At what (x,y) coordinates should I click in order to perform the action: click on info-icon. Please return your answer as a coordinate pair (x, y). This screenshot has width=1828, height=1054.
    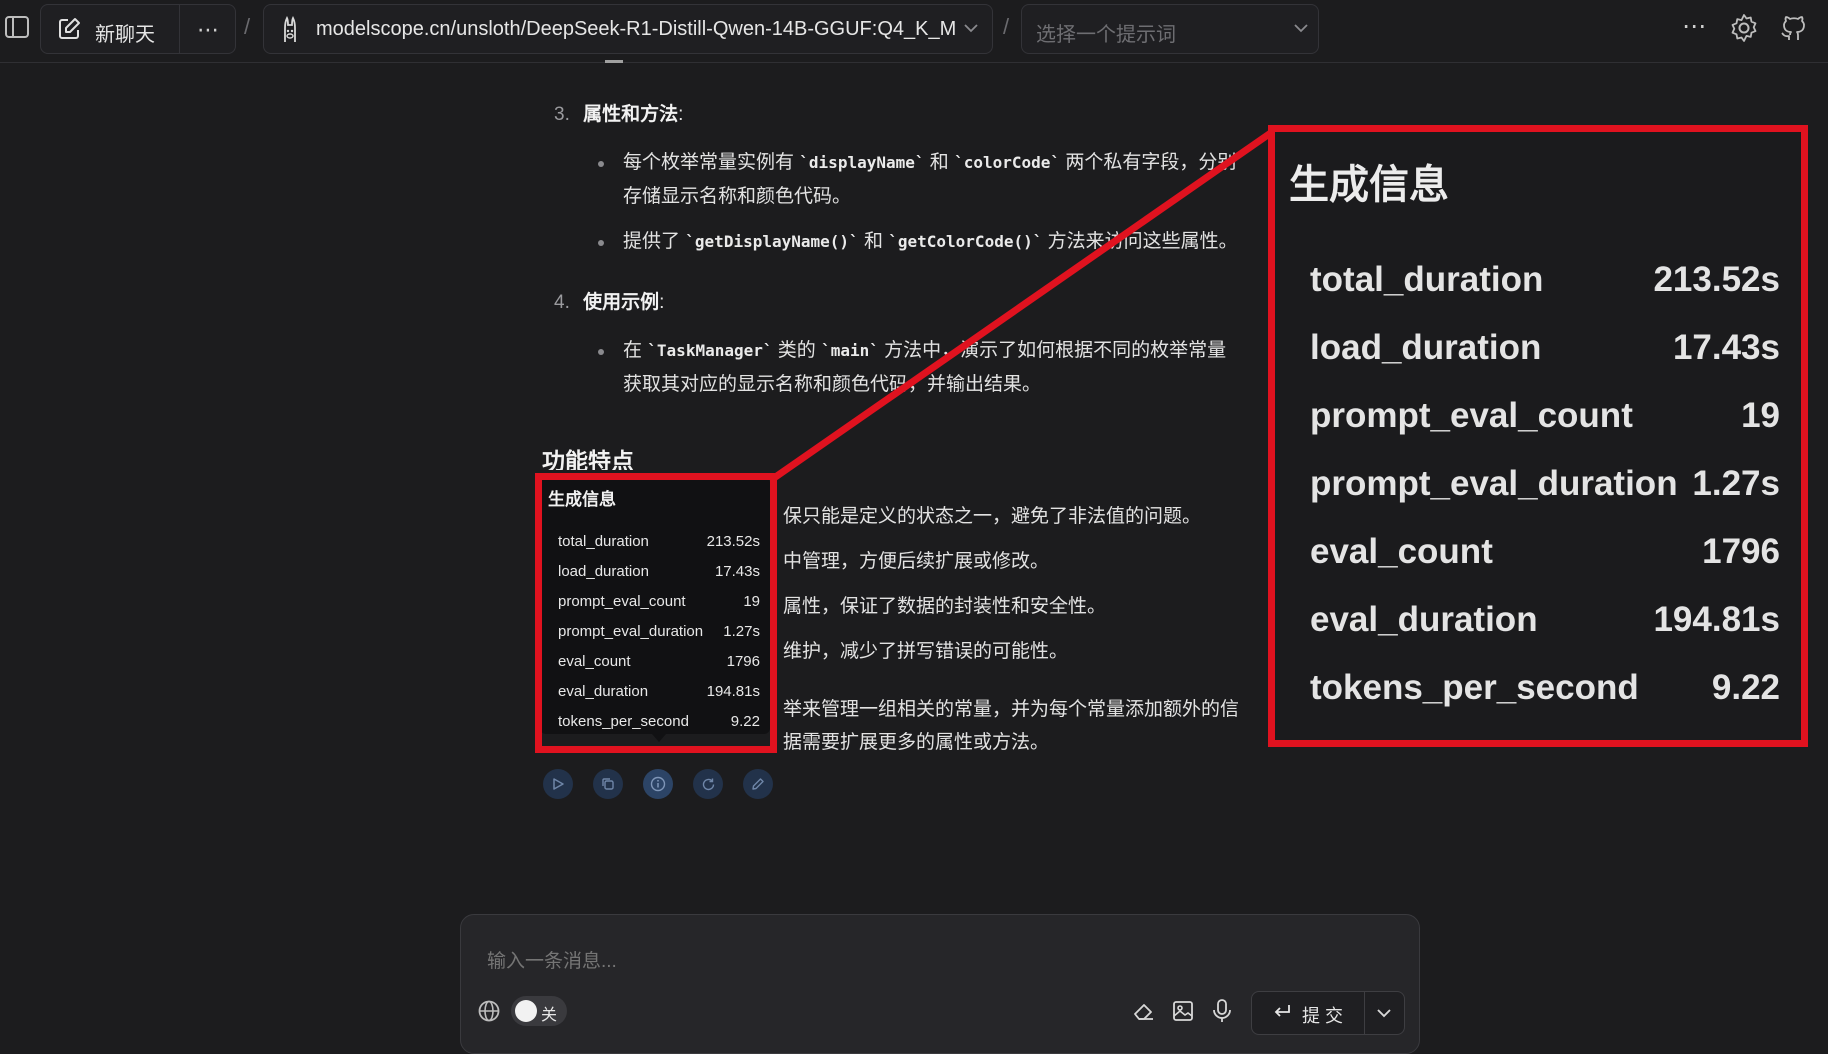
    Looking at the image, I should click on (658, 784).